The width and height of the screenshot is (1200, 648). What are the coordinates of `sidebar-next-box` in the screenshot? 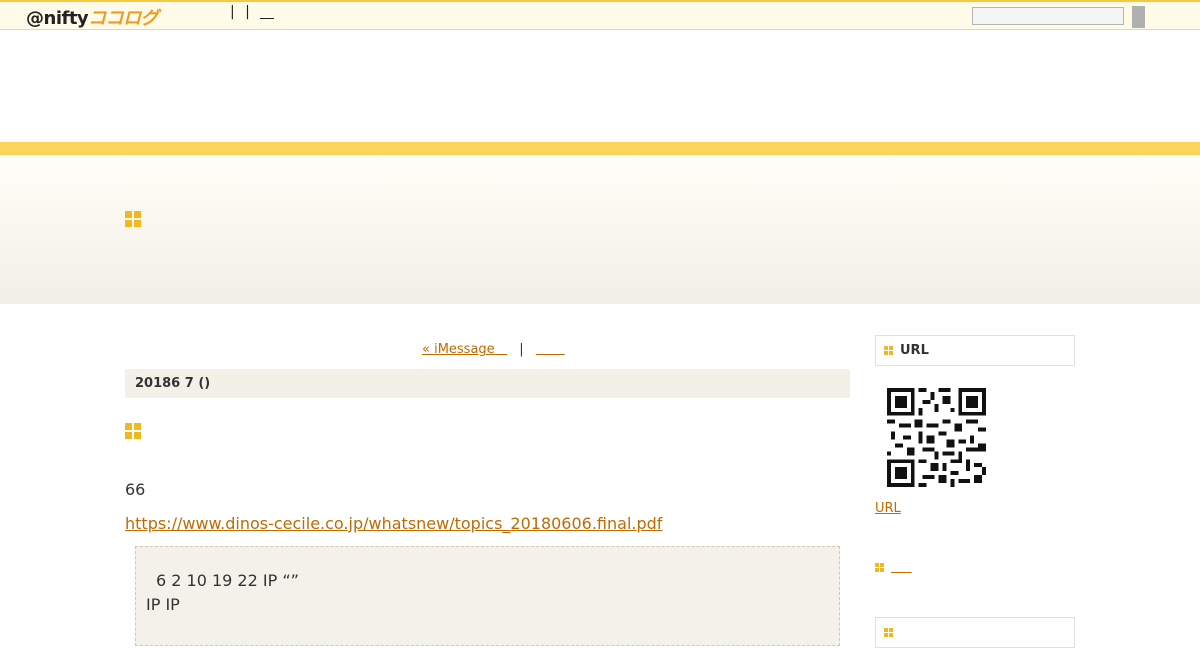 It's located at (975, 632).